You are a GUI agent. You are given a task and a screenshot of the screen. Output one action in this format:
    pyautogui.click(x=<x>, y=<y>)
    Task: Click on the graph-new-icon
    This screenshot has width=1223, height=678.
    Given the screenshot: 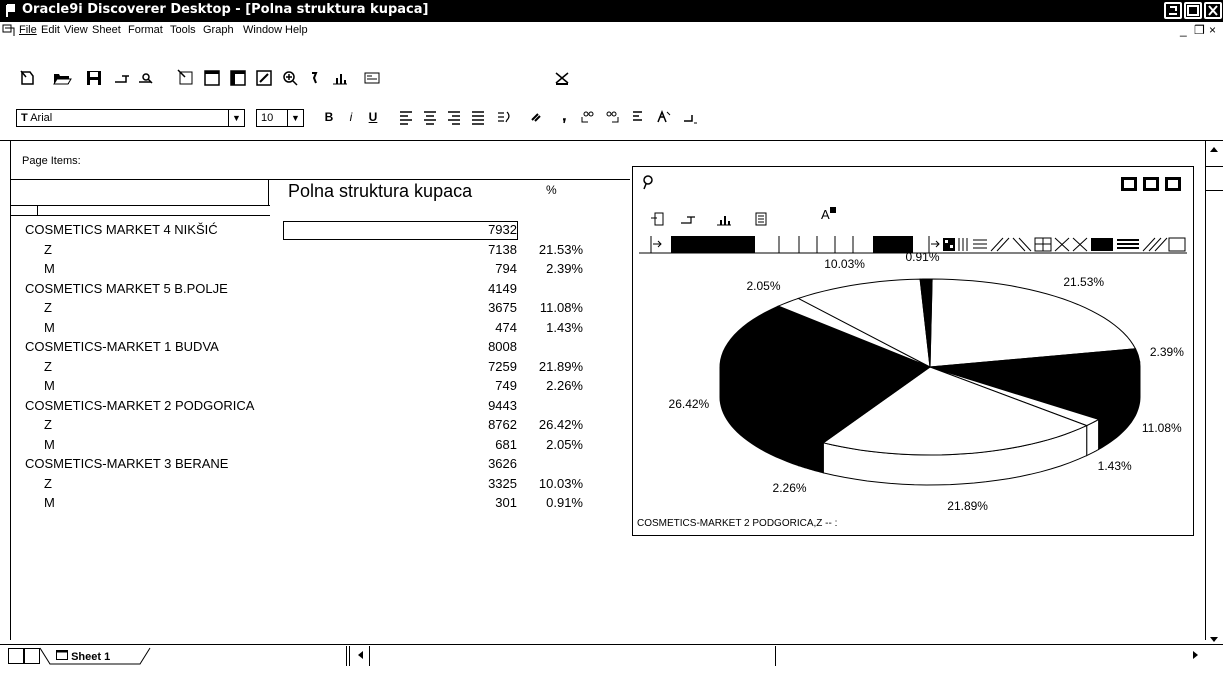 What is the action you would take?
    pyautogui.click(x=658, y=221)
    